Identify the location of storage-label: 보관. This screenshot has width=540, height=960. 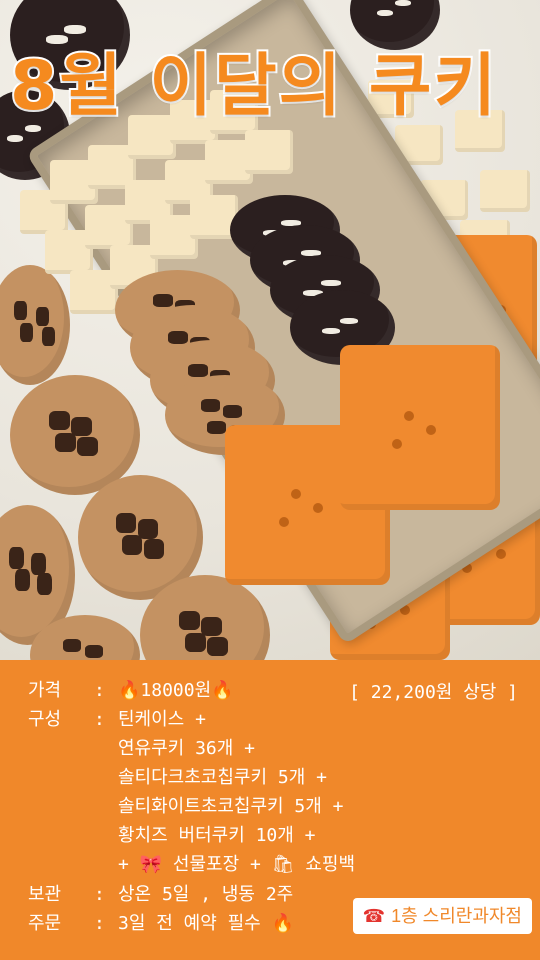
(45, 894).